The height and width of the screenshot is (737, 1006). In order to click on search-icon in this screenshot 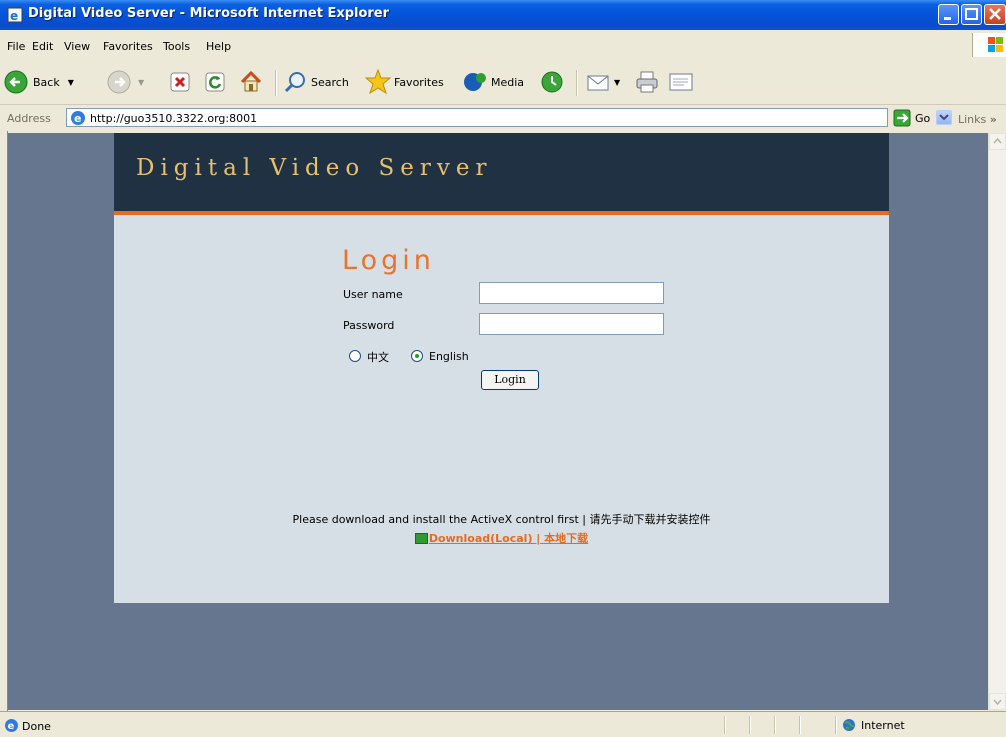, I will do `click(294, 82)`.